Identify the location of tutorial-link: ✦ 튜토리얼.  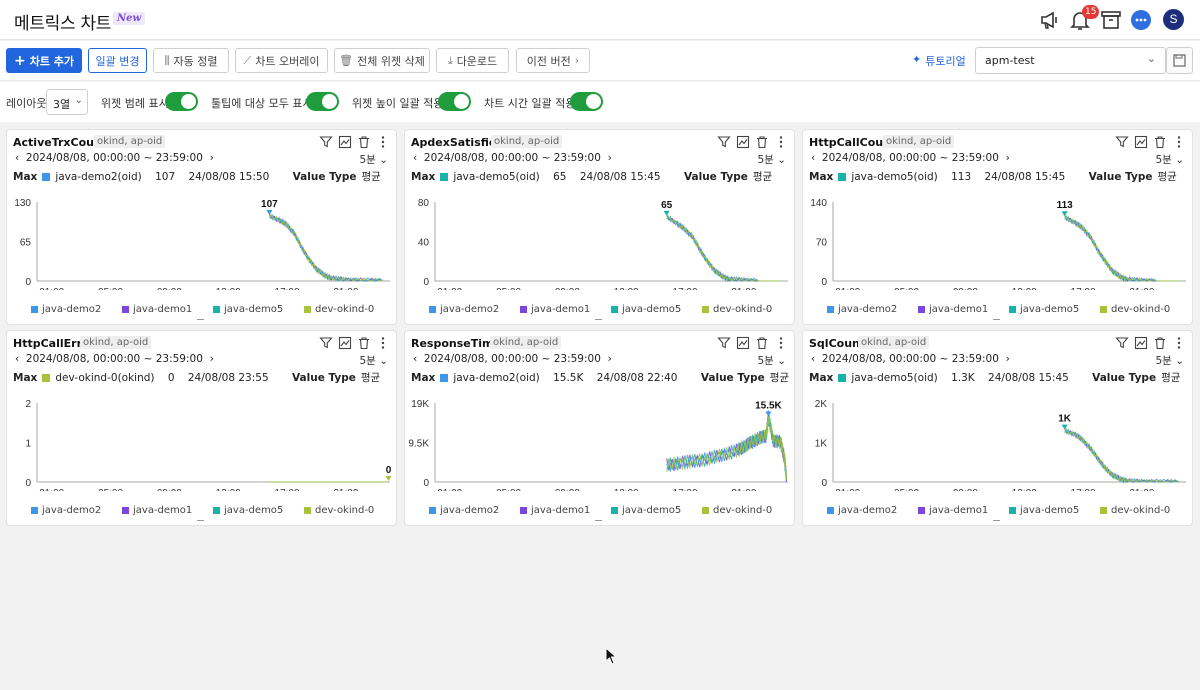
(939, 61).